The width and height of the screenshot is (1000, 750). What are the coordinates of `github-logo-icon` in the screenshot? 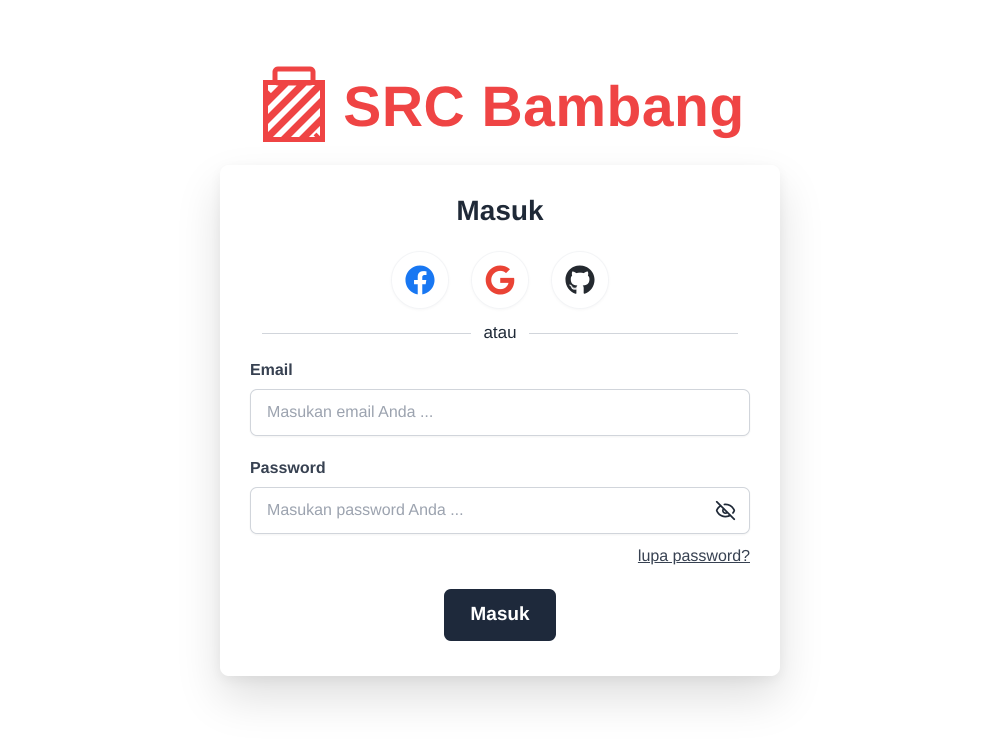 It's located at (580, 280).